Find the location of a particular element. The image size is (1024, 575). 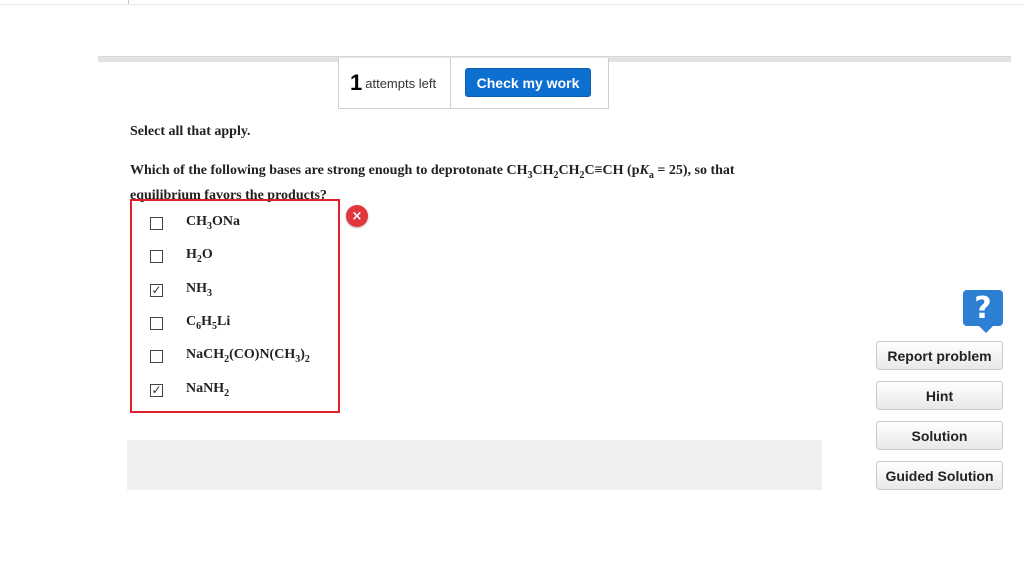

choice-label: NaCH2(CO)N(CH3)2 is located at coordinates (248, 356).